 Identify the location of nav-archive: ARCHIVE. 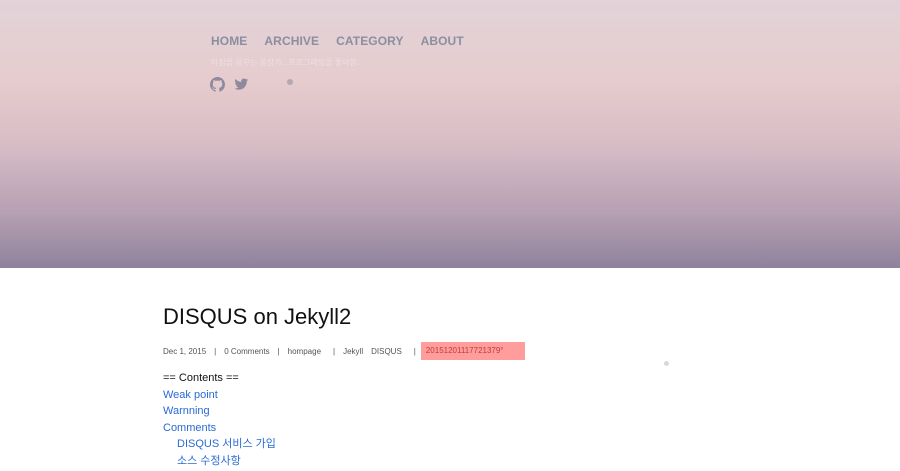
(291, 41).